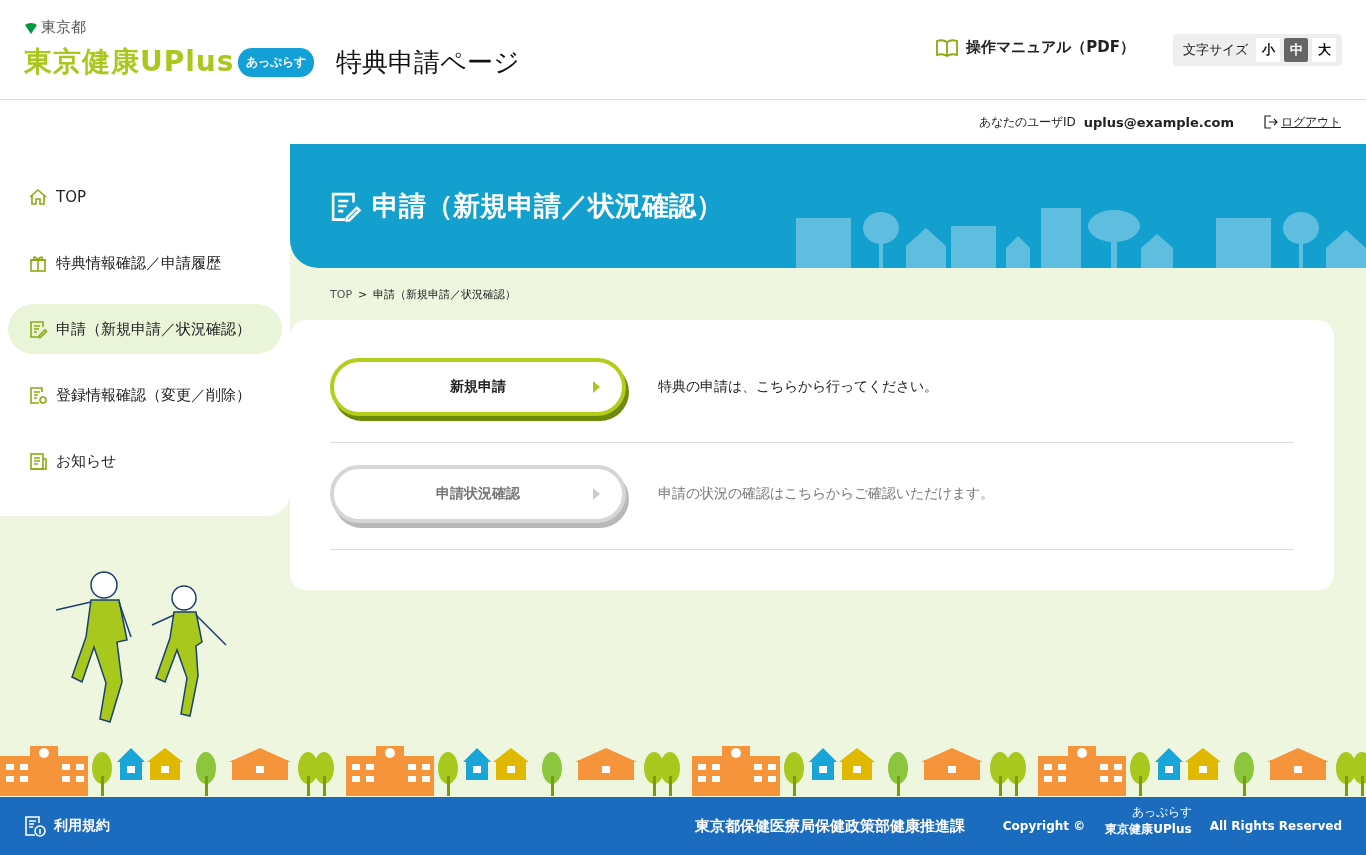 The image size is (1366, 855). What do you see at coordinates (145, 329) in the screenshot?
I see `sidebar-item: 申請（新規申請／状況確認）` at bounding box center [145, 329].